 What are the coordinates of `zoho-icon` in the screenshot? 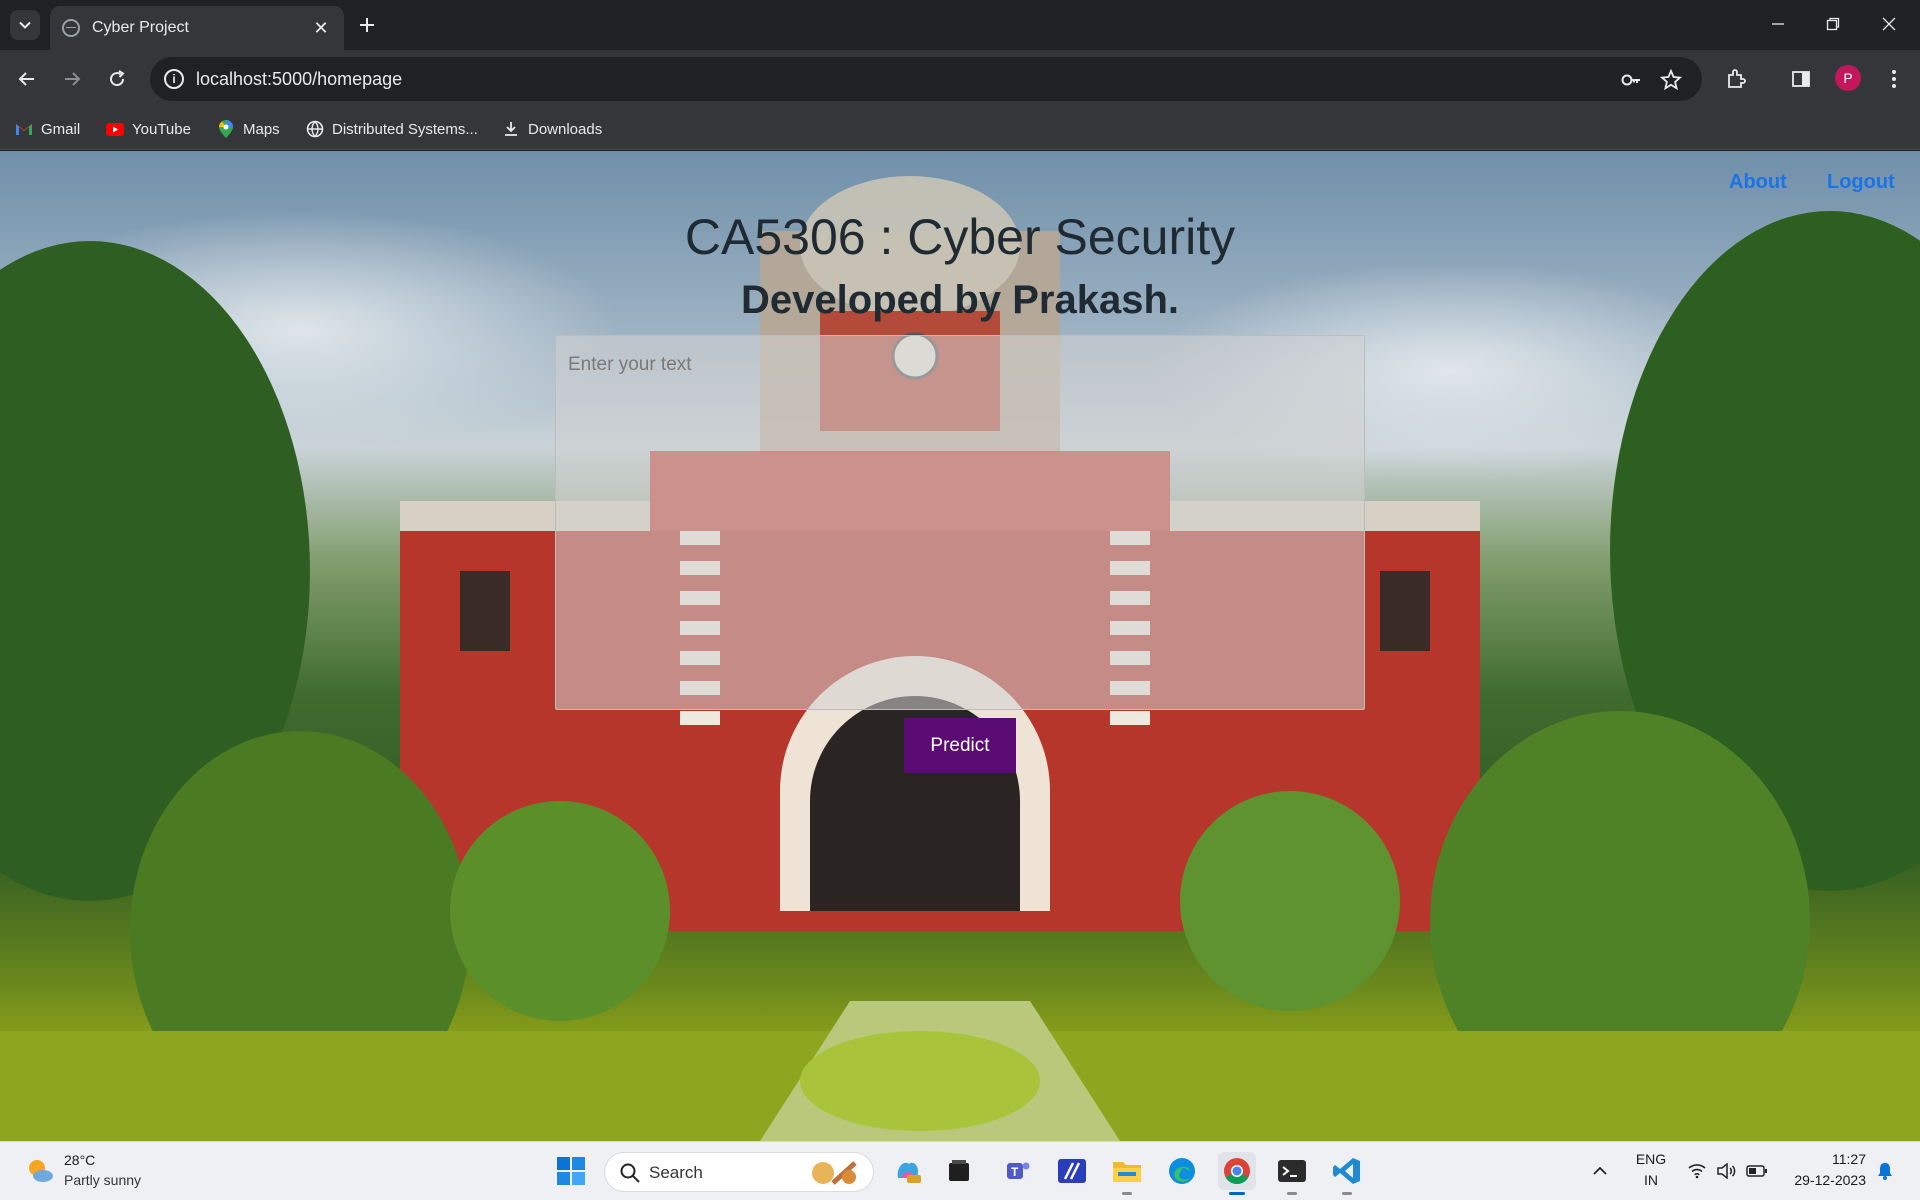 It's located at (1072, 1171).